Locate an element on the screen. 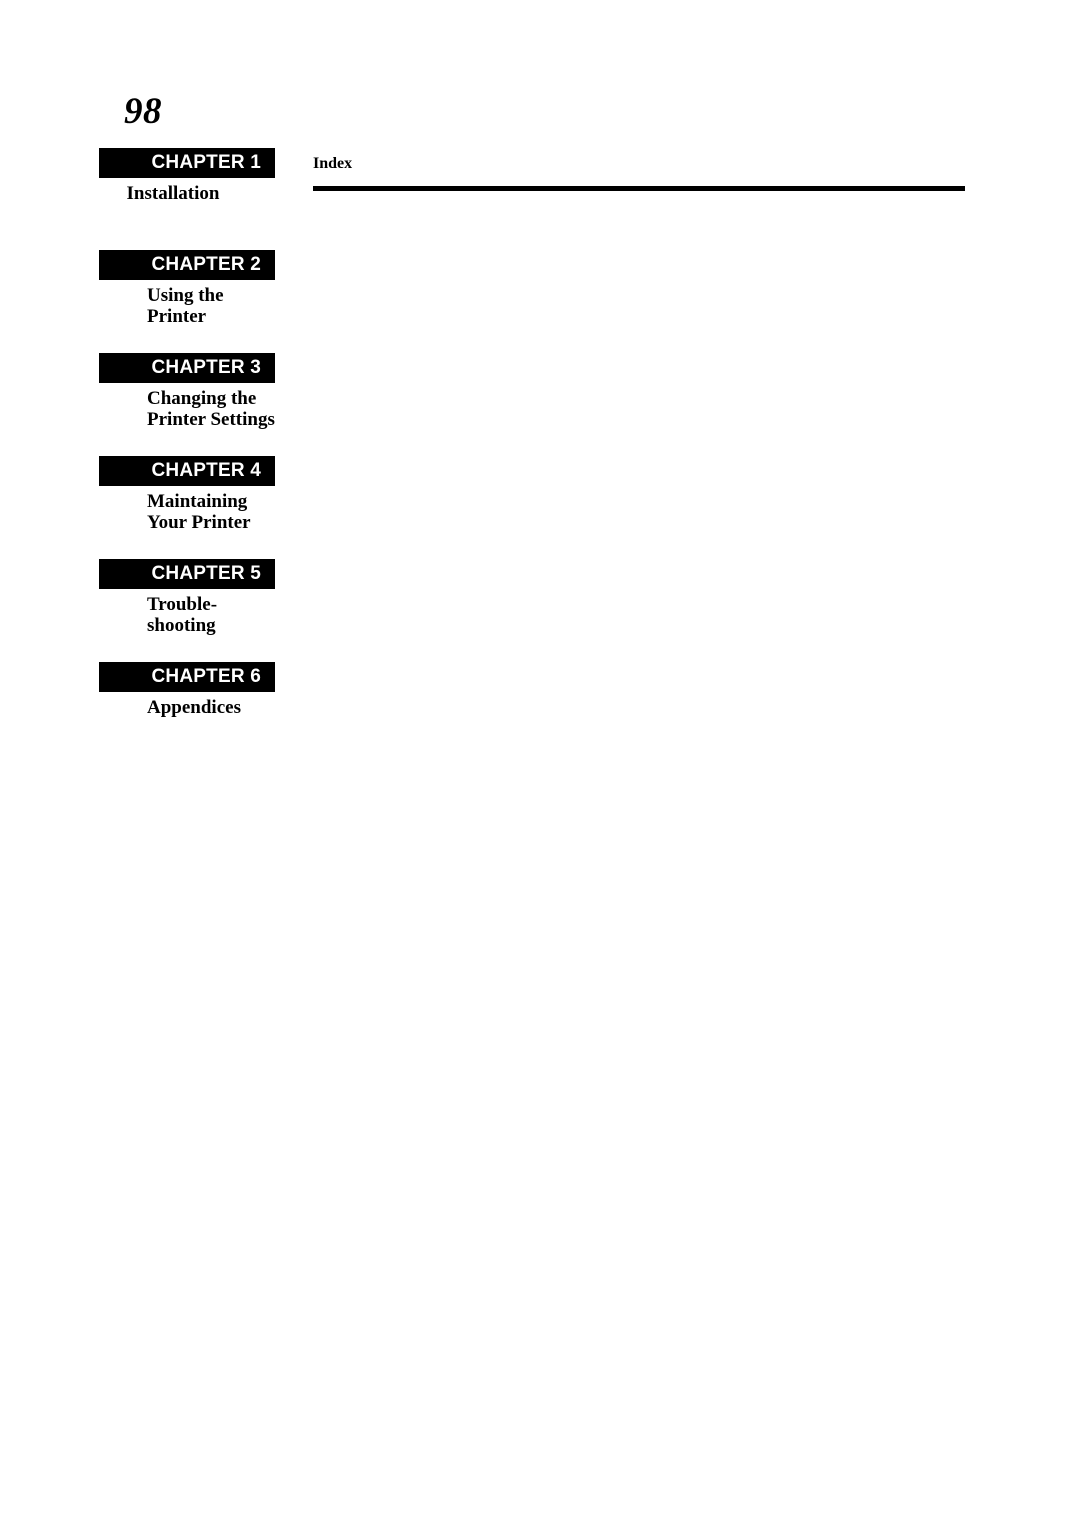 The width and height of the screenshot is (1080, 1528). chapter-bar-1: CHAPTER 1 is located at coordinates (187, 163).